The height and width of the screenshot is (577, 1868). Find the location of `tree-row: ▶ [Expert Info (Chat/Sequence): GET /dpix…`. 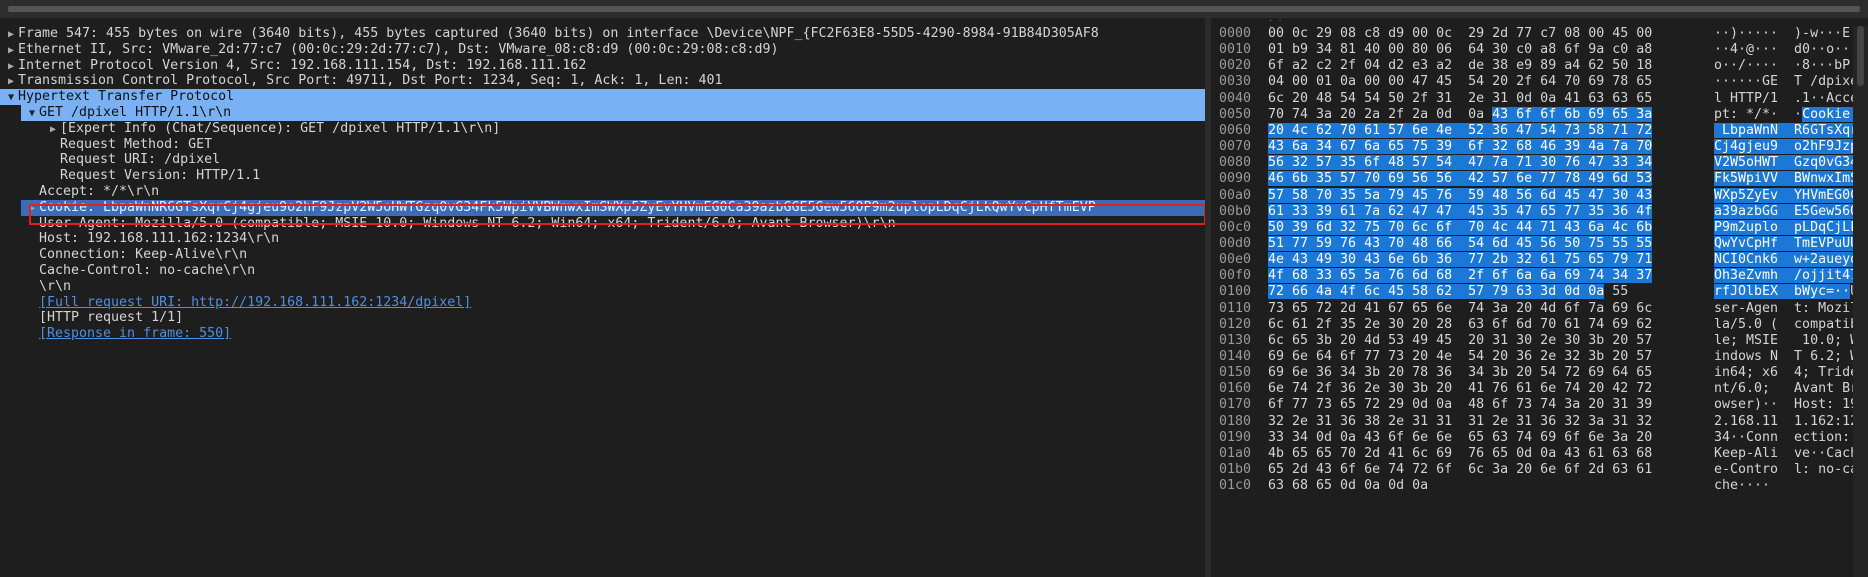

tree-row: ▶ [Expert Info (Chat/Sequence): GET /dpix… is located at coordinates (602, 129).